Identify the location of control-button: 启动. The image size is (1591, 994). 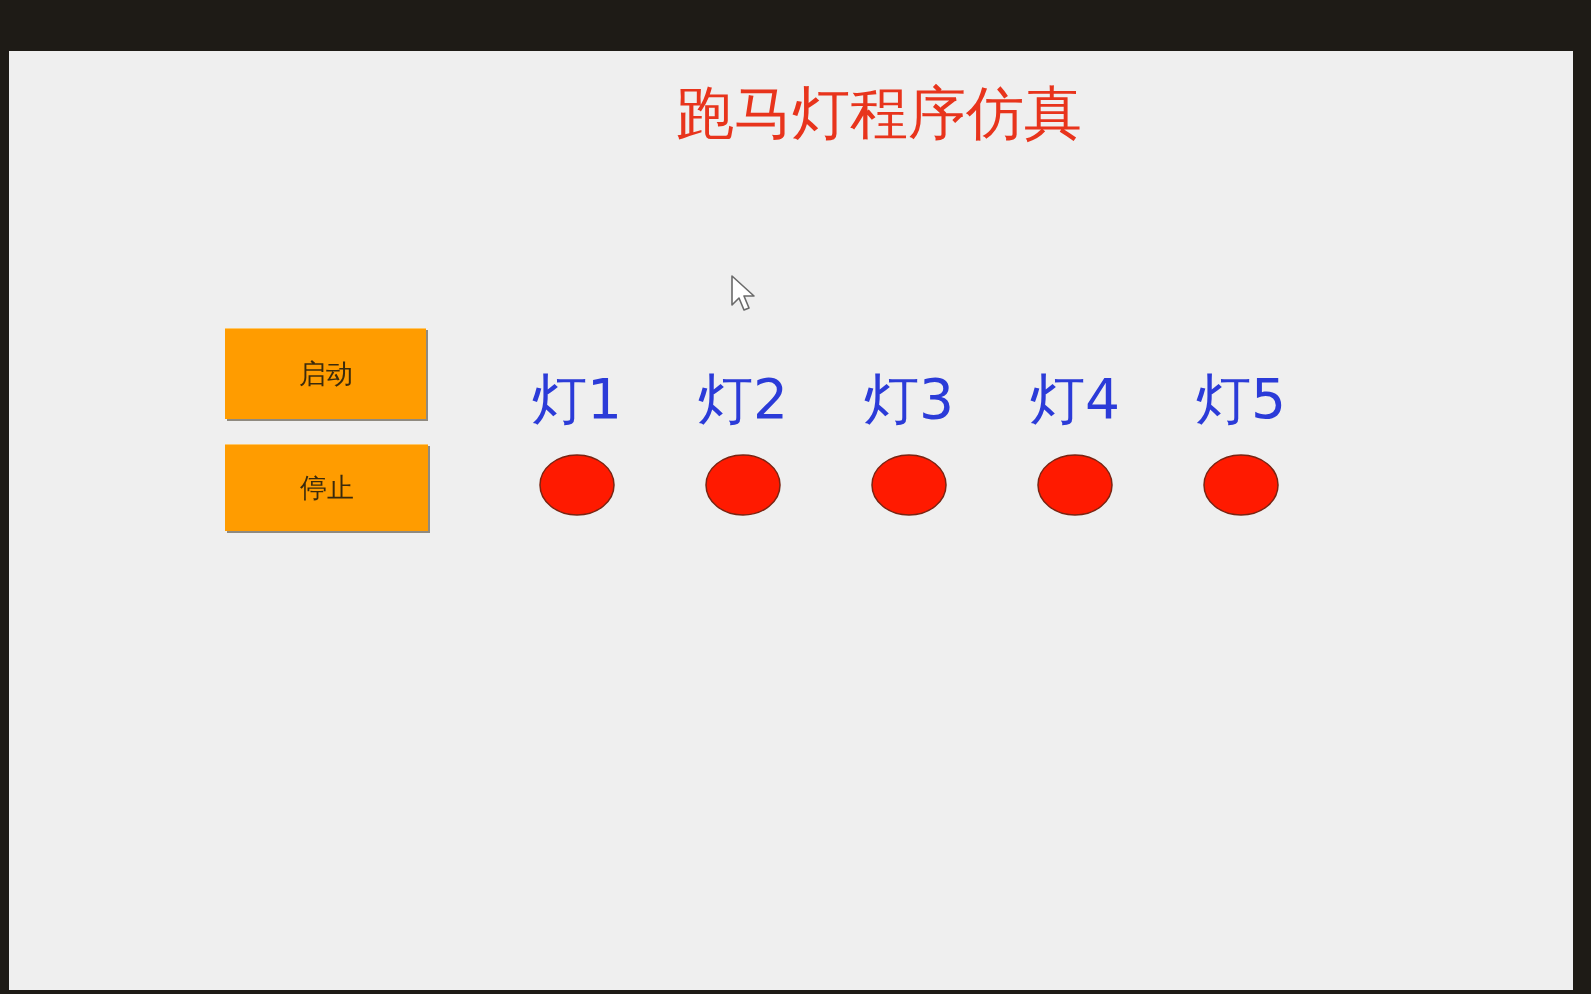
(325, 373).